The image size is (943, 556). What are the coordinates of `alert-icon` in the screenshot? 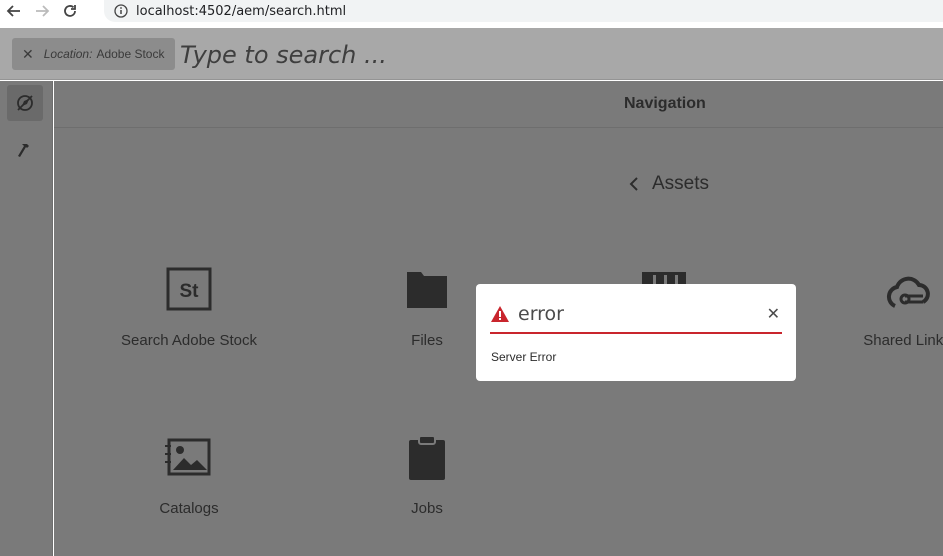 It's located at (500, 314).